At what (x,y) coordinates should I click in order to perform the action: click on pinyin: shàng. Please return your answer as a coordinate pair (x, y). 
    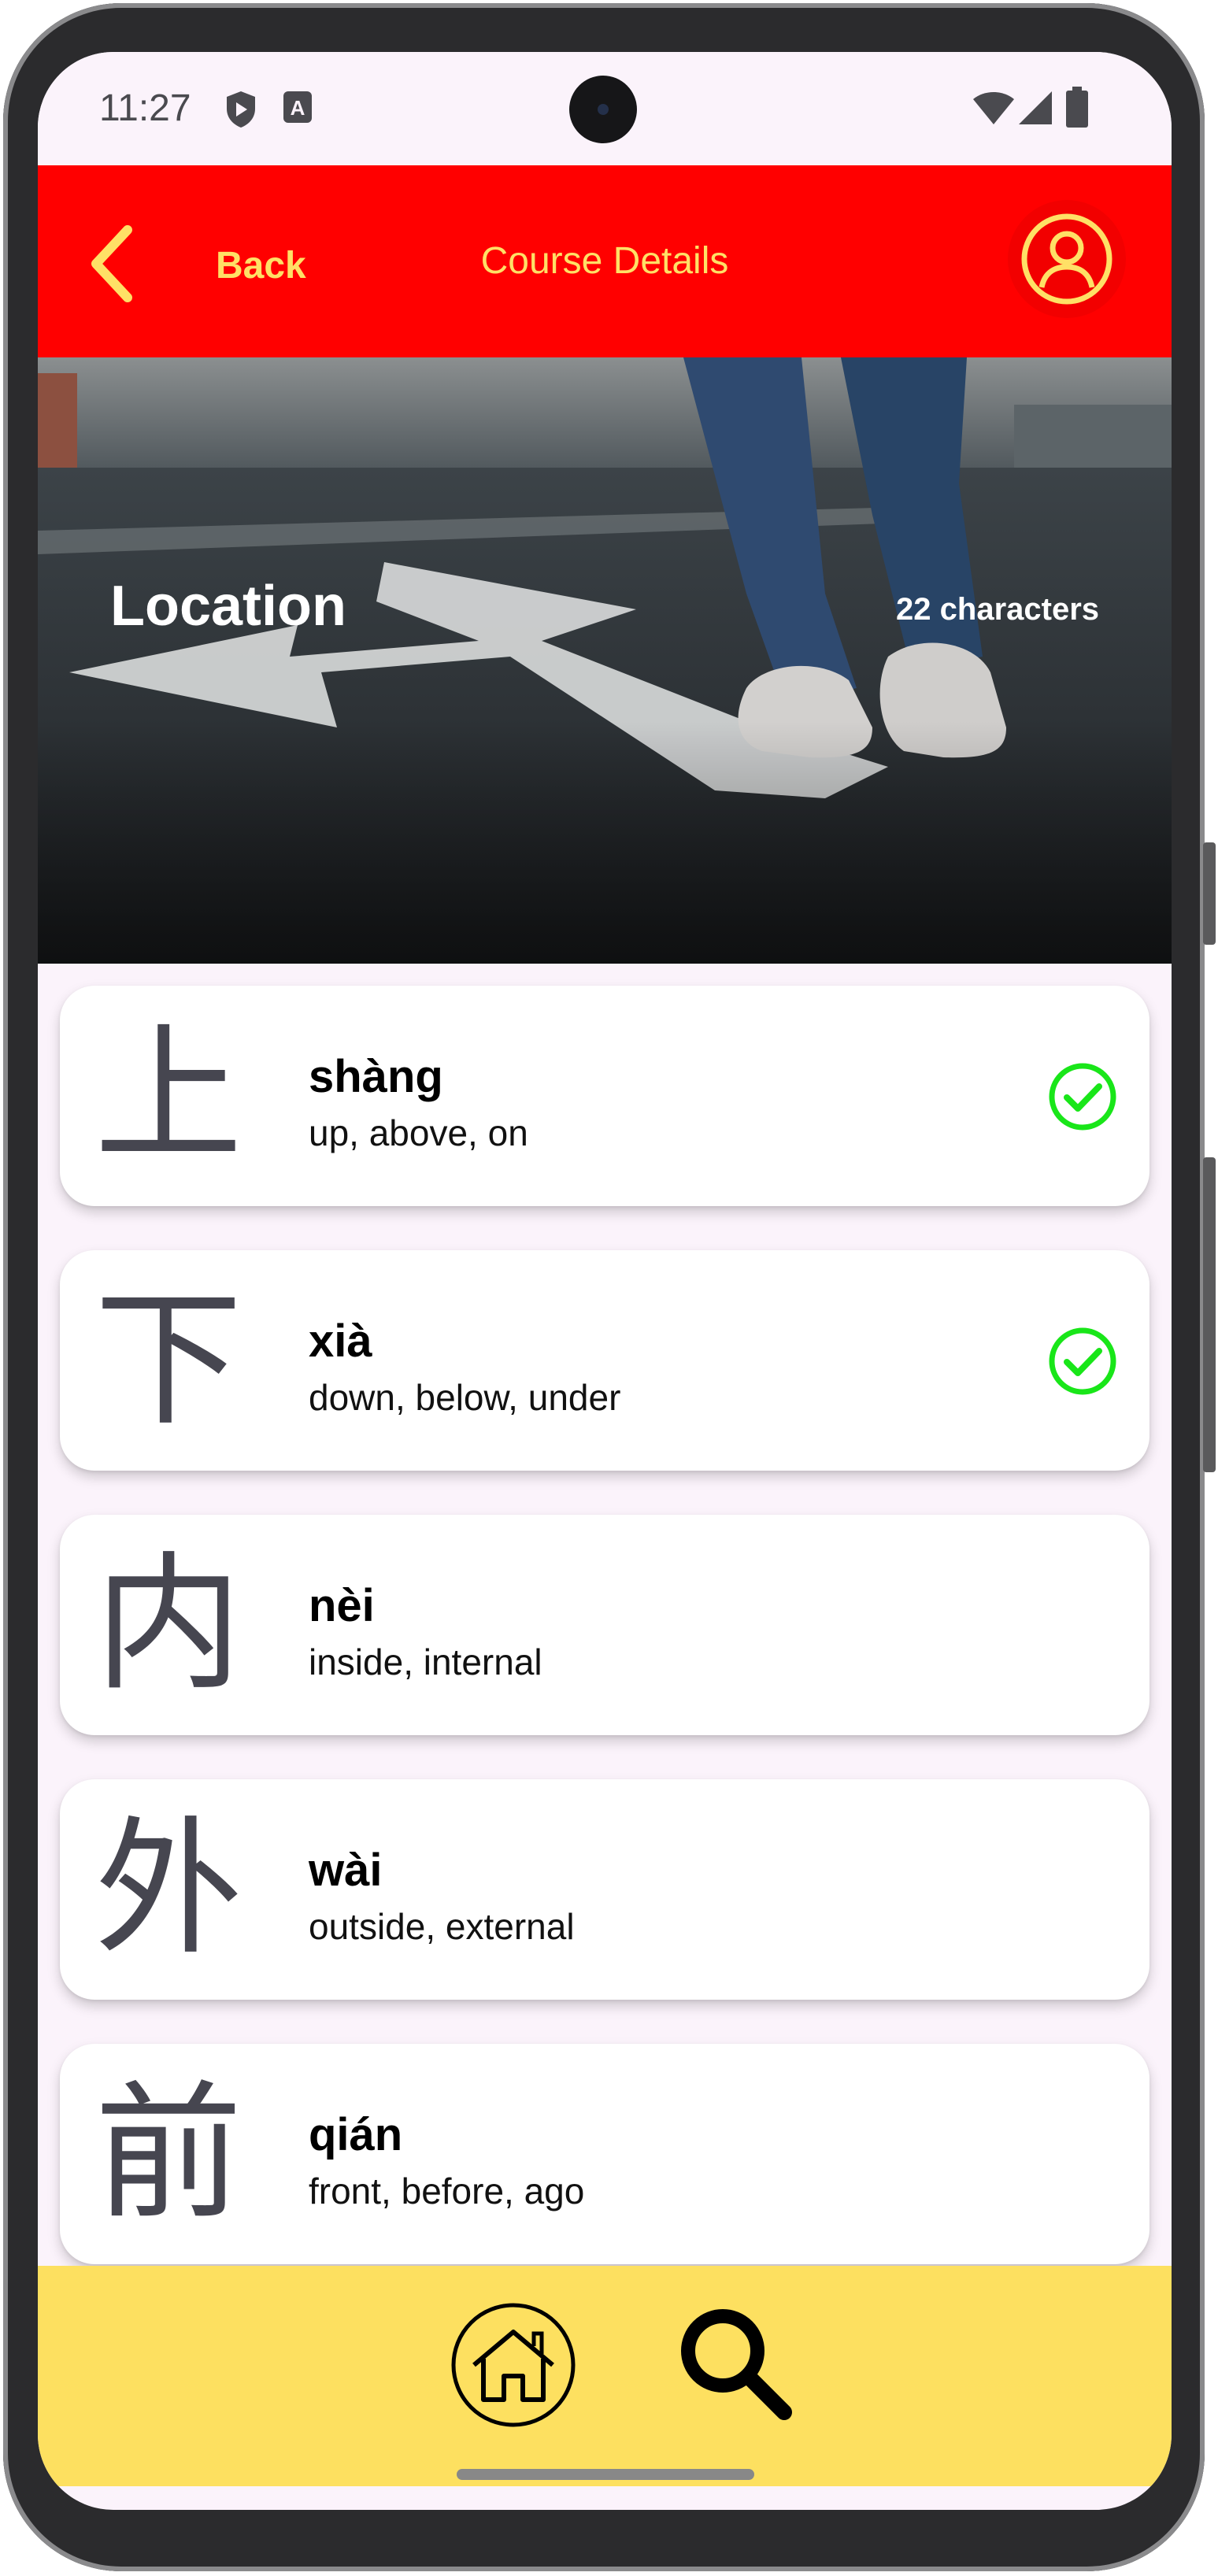
    Looking at the image, I should click on (376, 1076).